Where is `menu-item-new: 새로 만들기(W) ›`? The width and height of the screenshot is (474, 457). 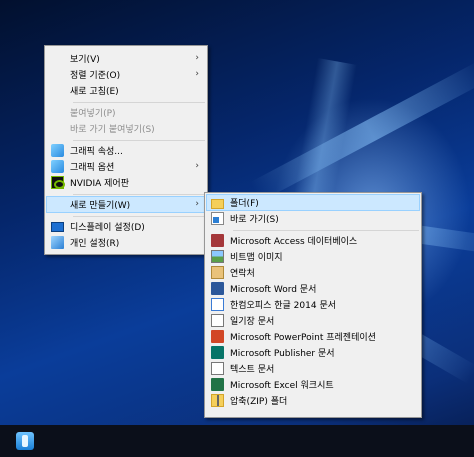
menu-item-new: 새로 만들기(W) › is located at coordinates (126, 204).